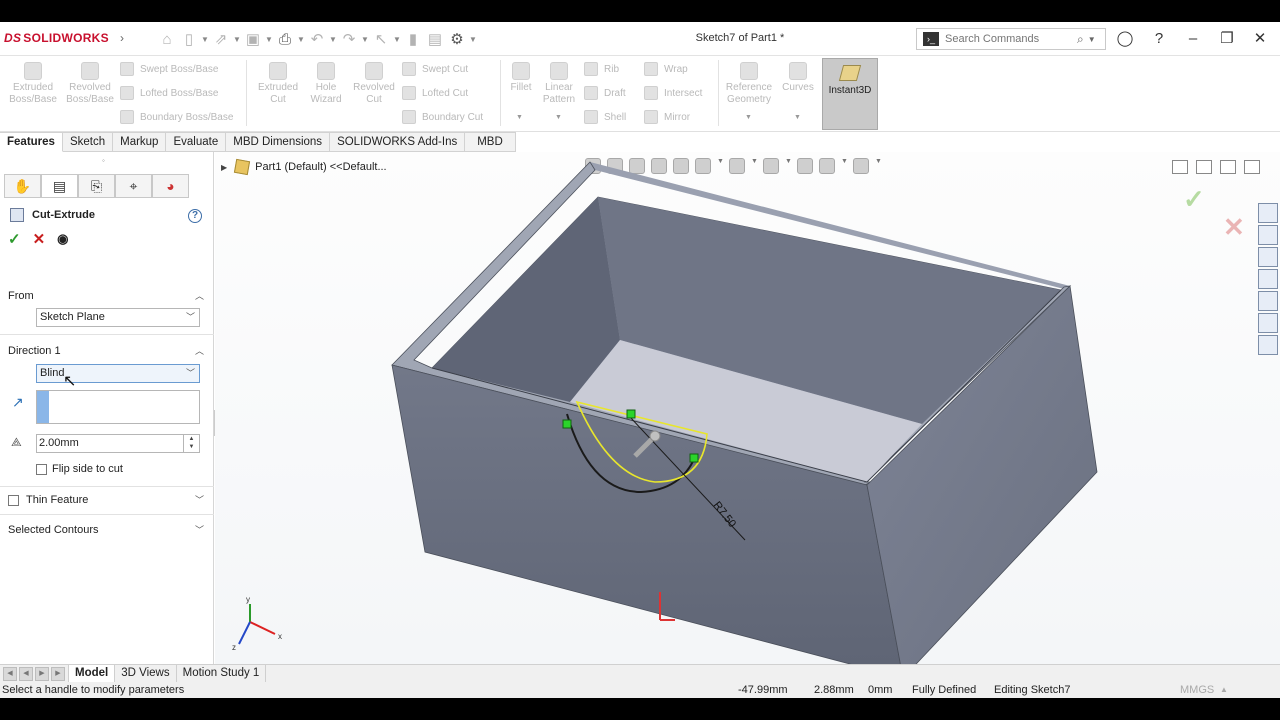 This screenshot has height=720, width=1280. Describe the element at coordinates (169, 69) in the screenshot. I see `swept-boss-button: Swept Boss/Base` at that location.